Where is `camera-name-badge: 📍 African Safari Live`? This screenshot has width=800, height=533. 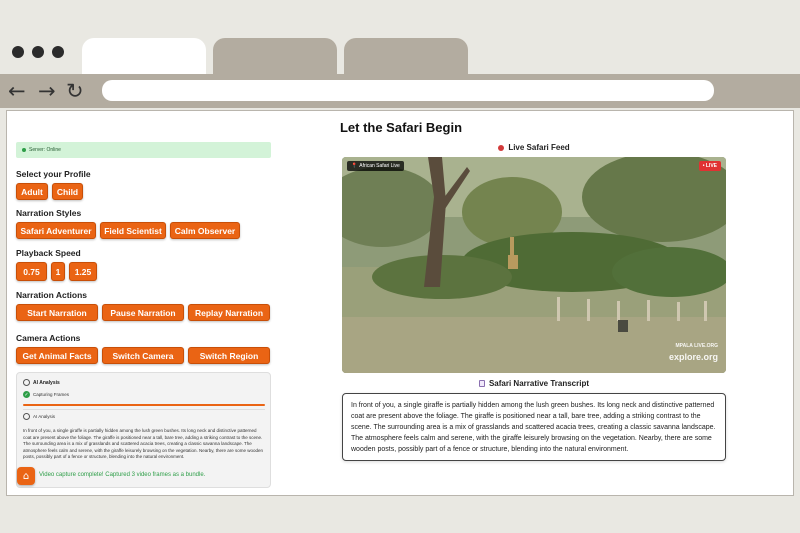
camera-name-badge: 📍 African Safari Live is located at coordinates (375, 166).